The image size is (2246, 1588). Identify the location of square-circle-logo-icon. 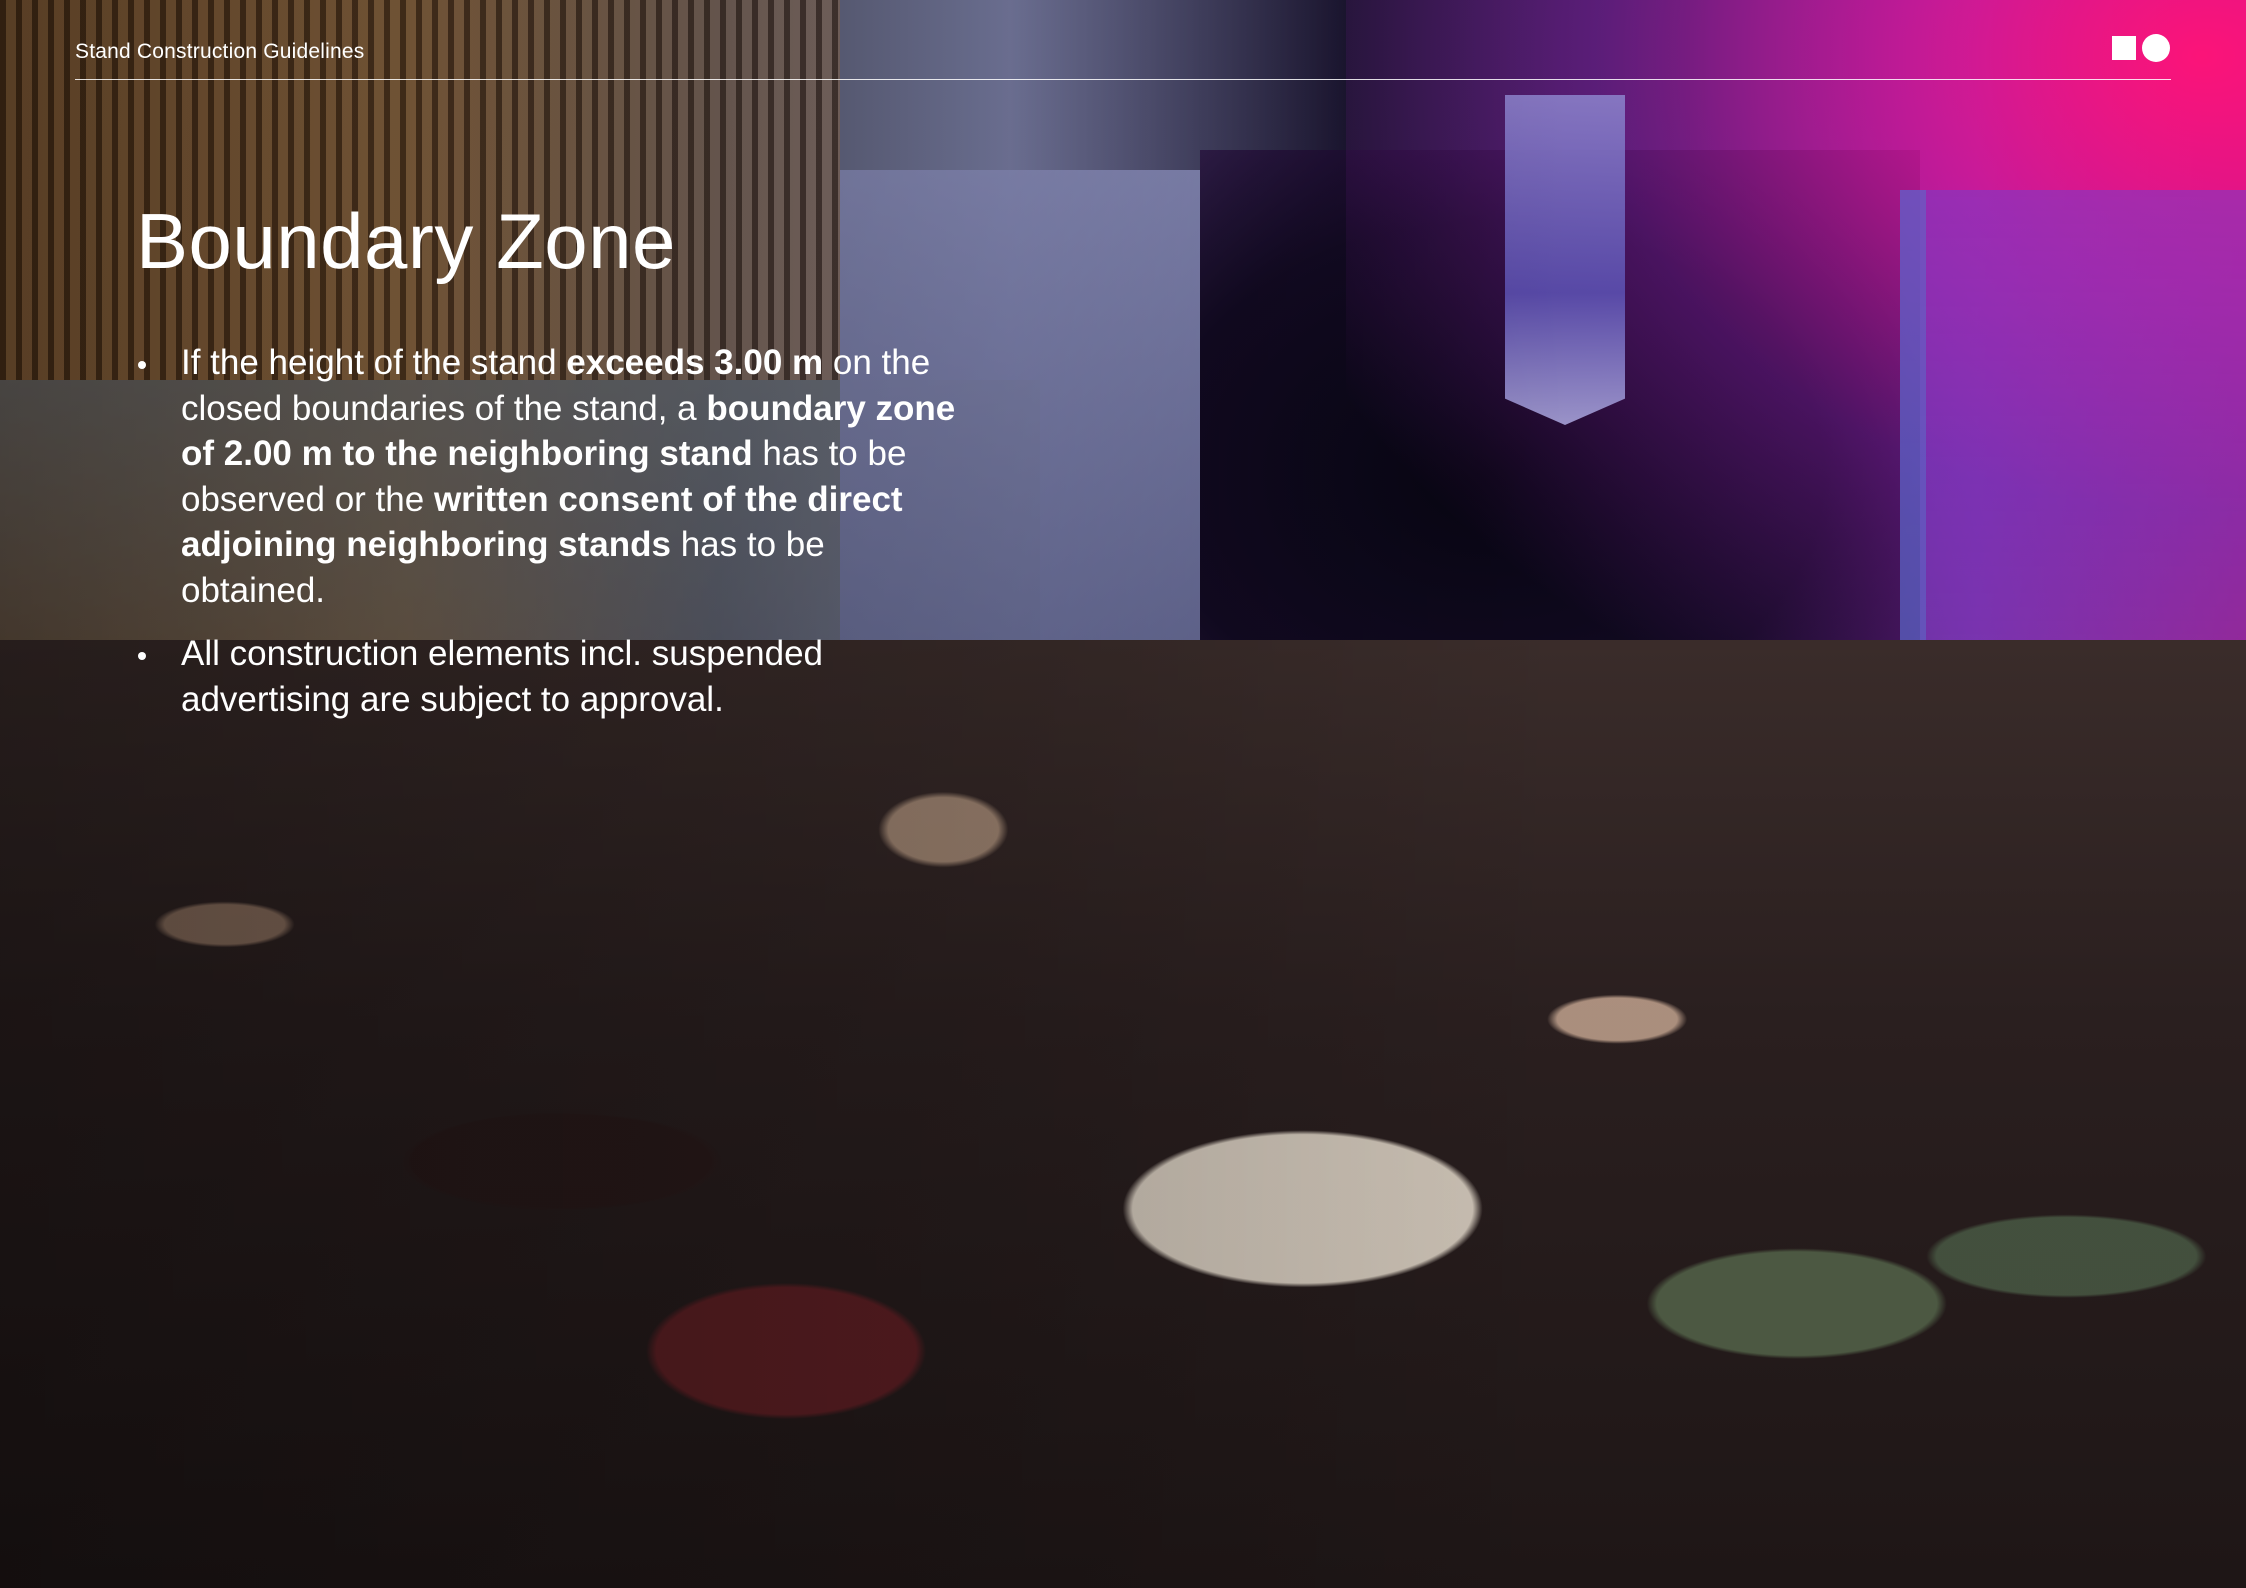
(2142, 48).